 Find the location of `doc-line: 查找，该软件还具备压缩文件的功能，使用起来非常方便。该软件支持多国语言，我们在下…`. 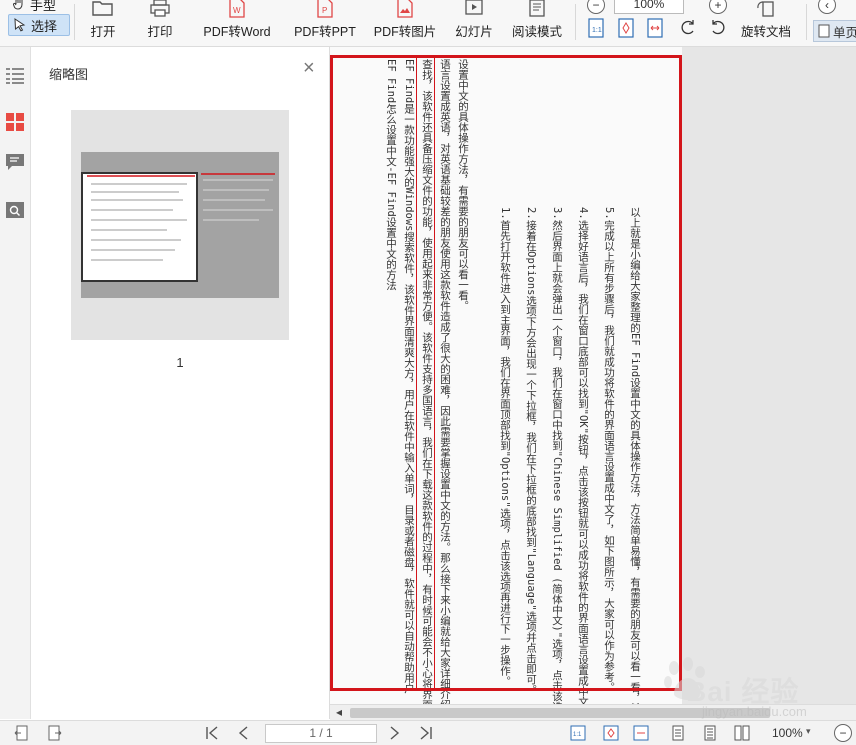

doc-line: 查找，该软件还具备压缩文件的功能，使用起来非常方便。该软件支持多国语言，我们在下… is located at coordinates (427, 381).